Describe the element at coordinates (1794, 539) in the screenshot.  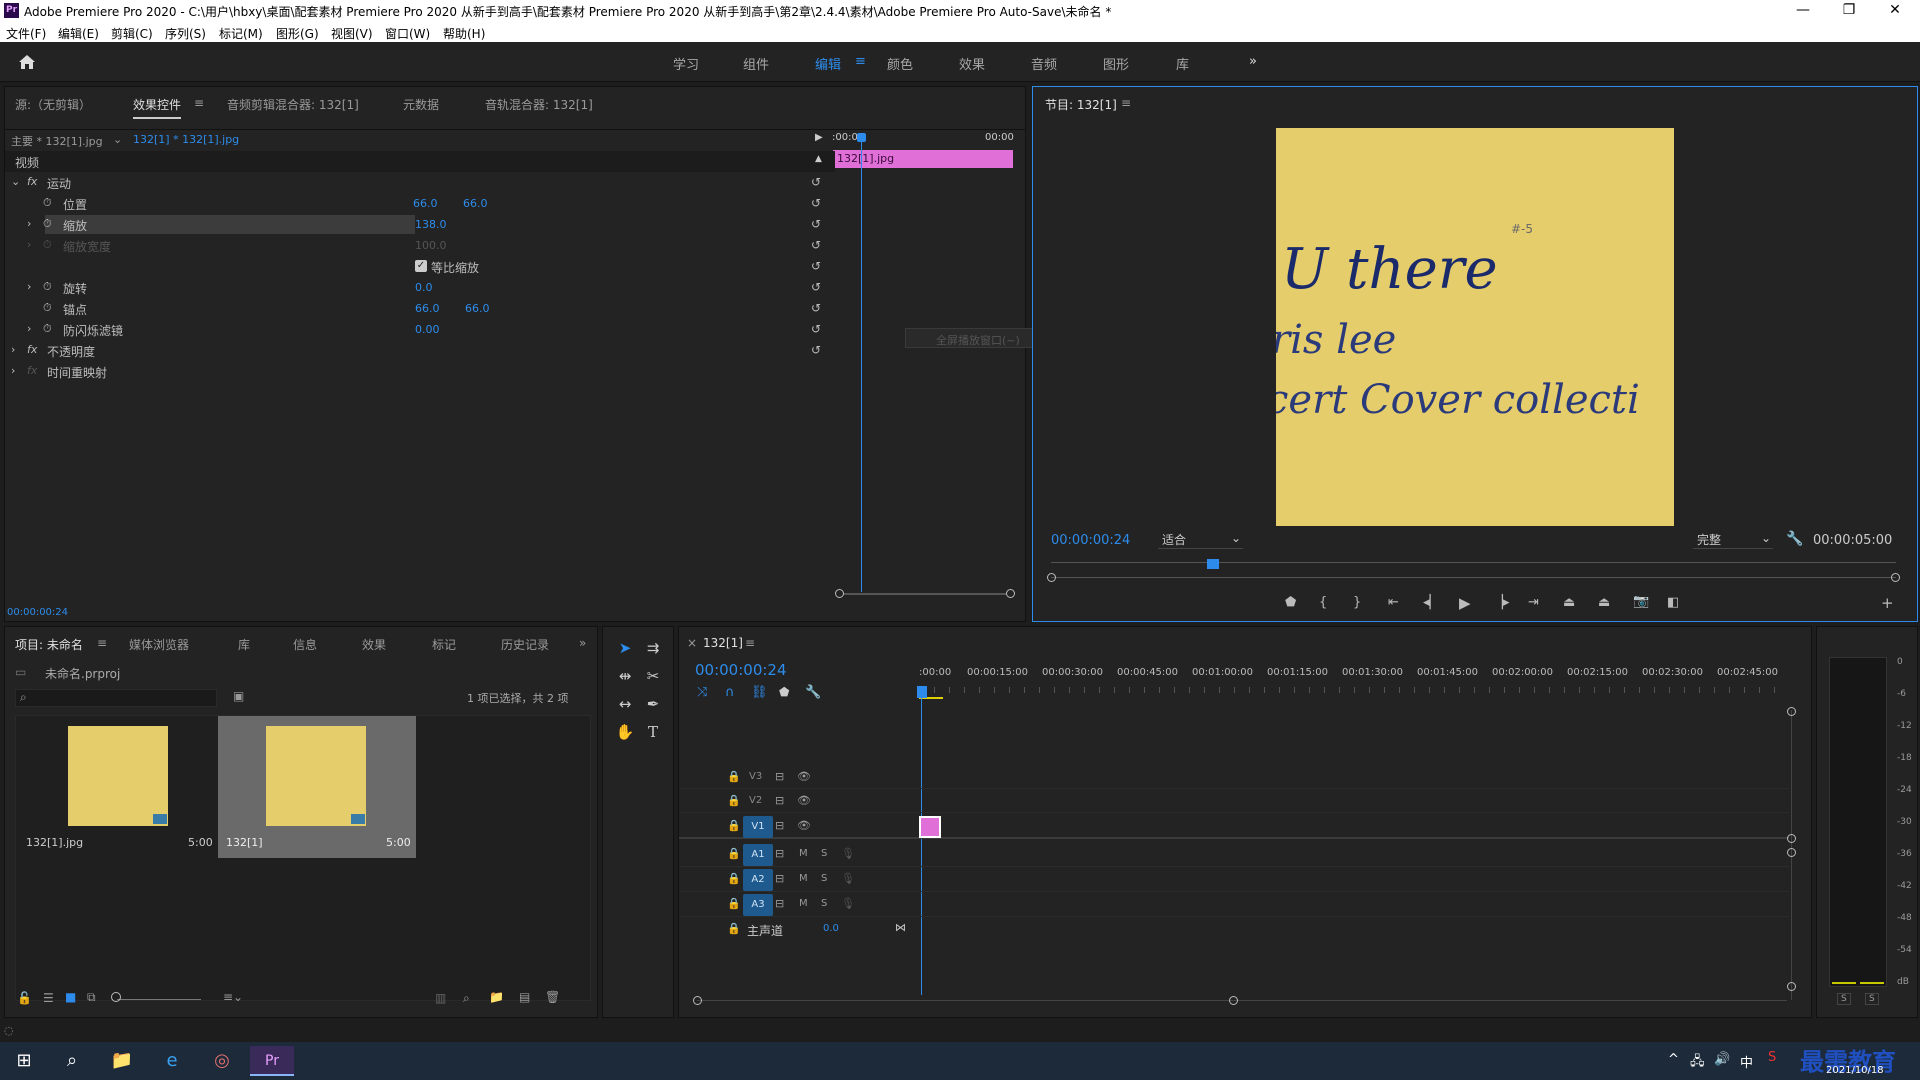
I see `wrench-icon: 🔧` at that location.